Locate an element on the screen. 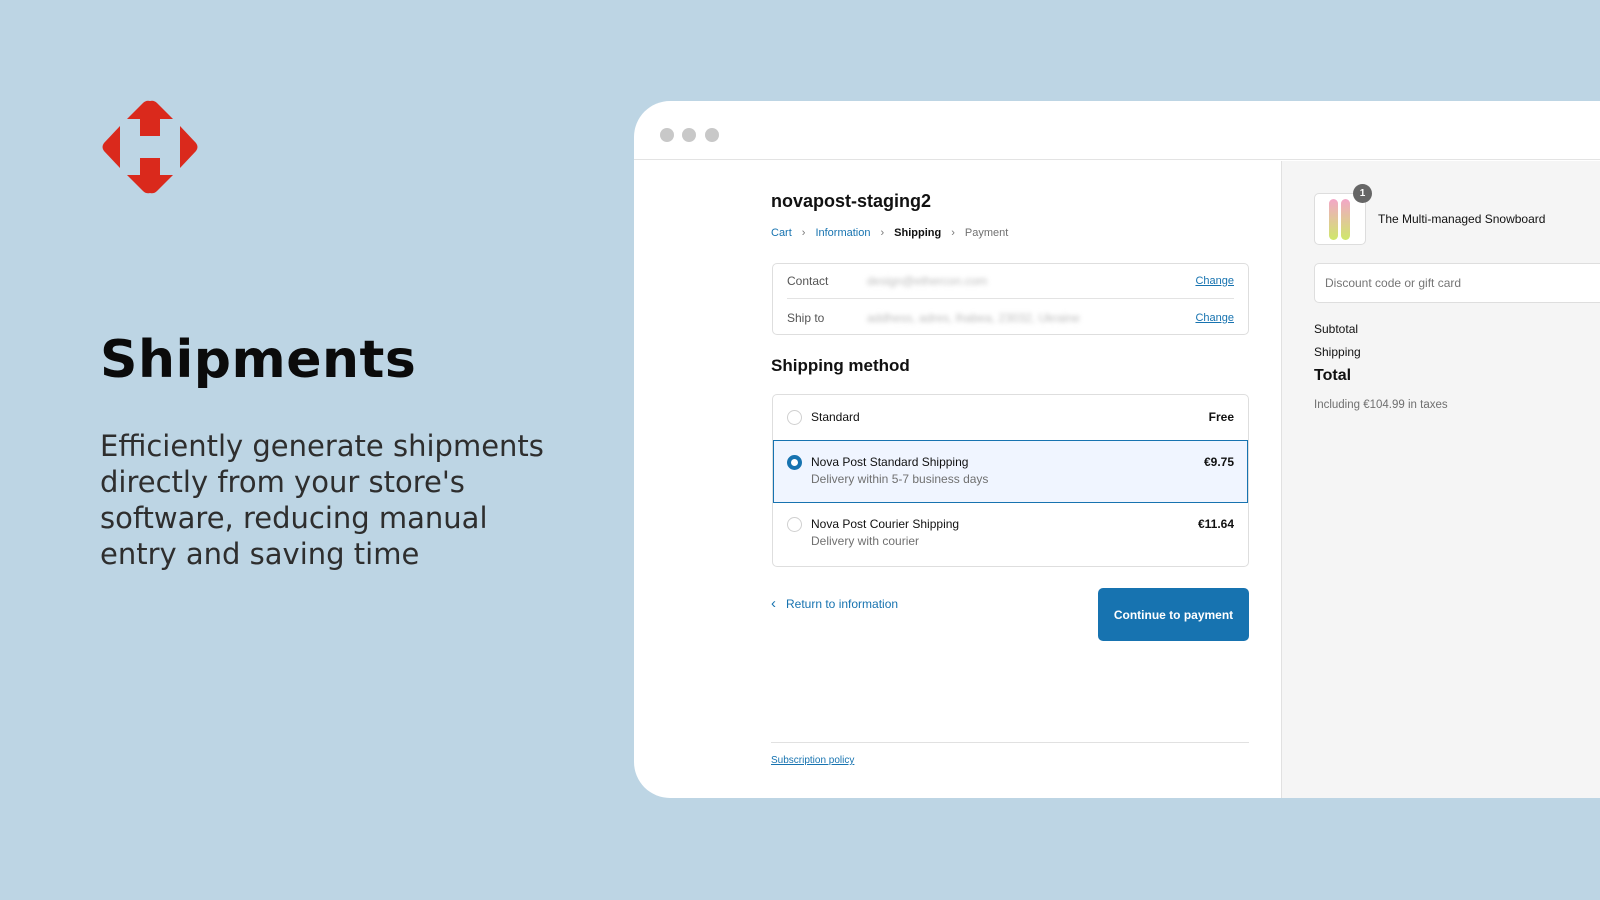 This screenshot has width=1600, height=900. return-to-information-link: ‹ Return to information is located at coordinates (834, 603).